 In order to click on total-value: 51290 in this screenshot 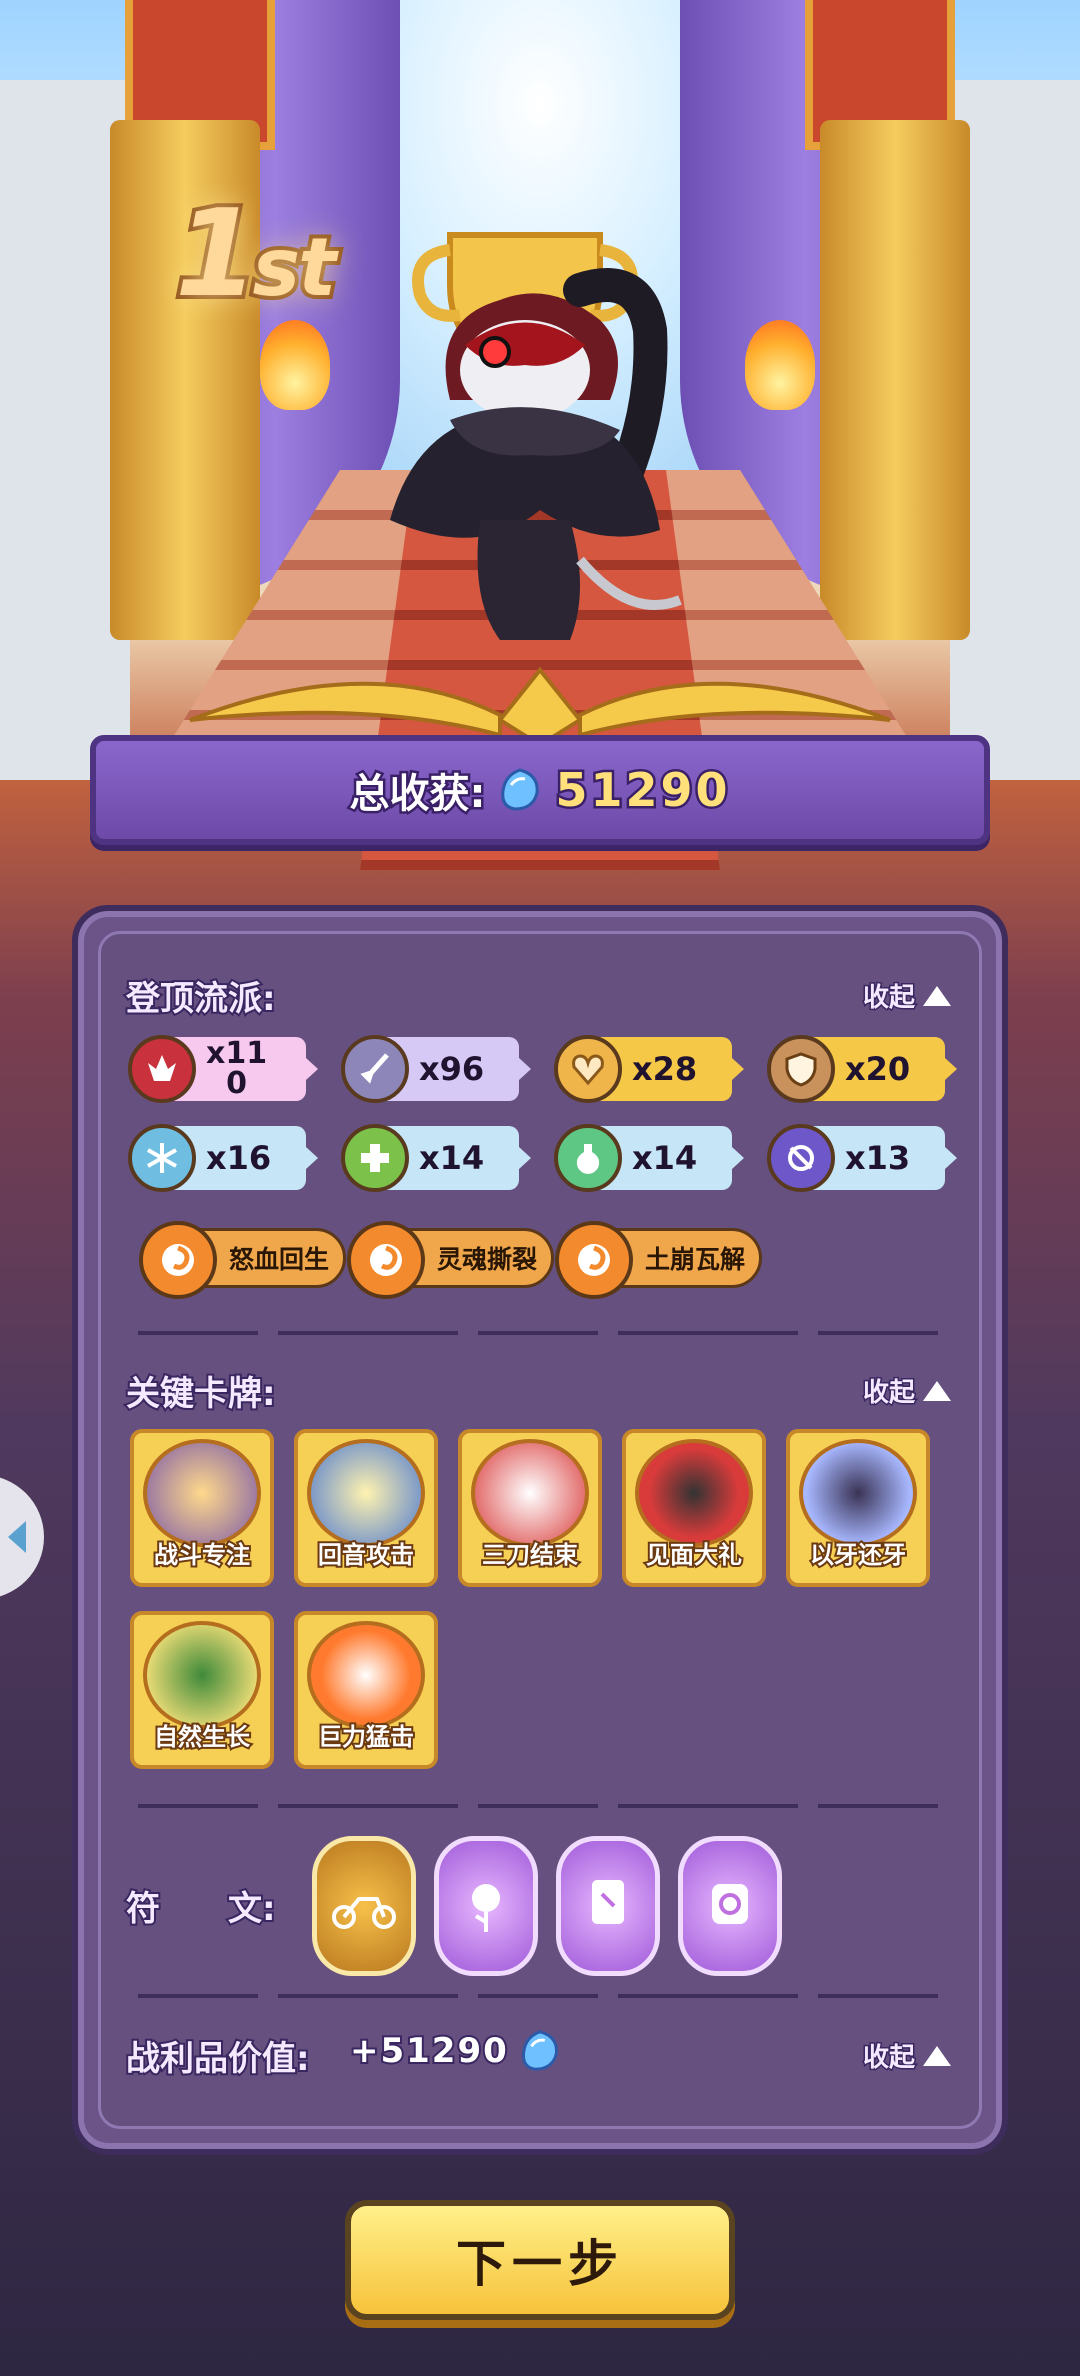, I will do `click(642, 790)`.